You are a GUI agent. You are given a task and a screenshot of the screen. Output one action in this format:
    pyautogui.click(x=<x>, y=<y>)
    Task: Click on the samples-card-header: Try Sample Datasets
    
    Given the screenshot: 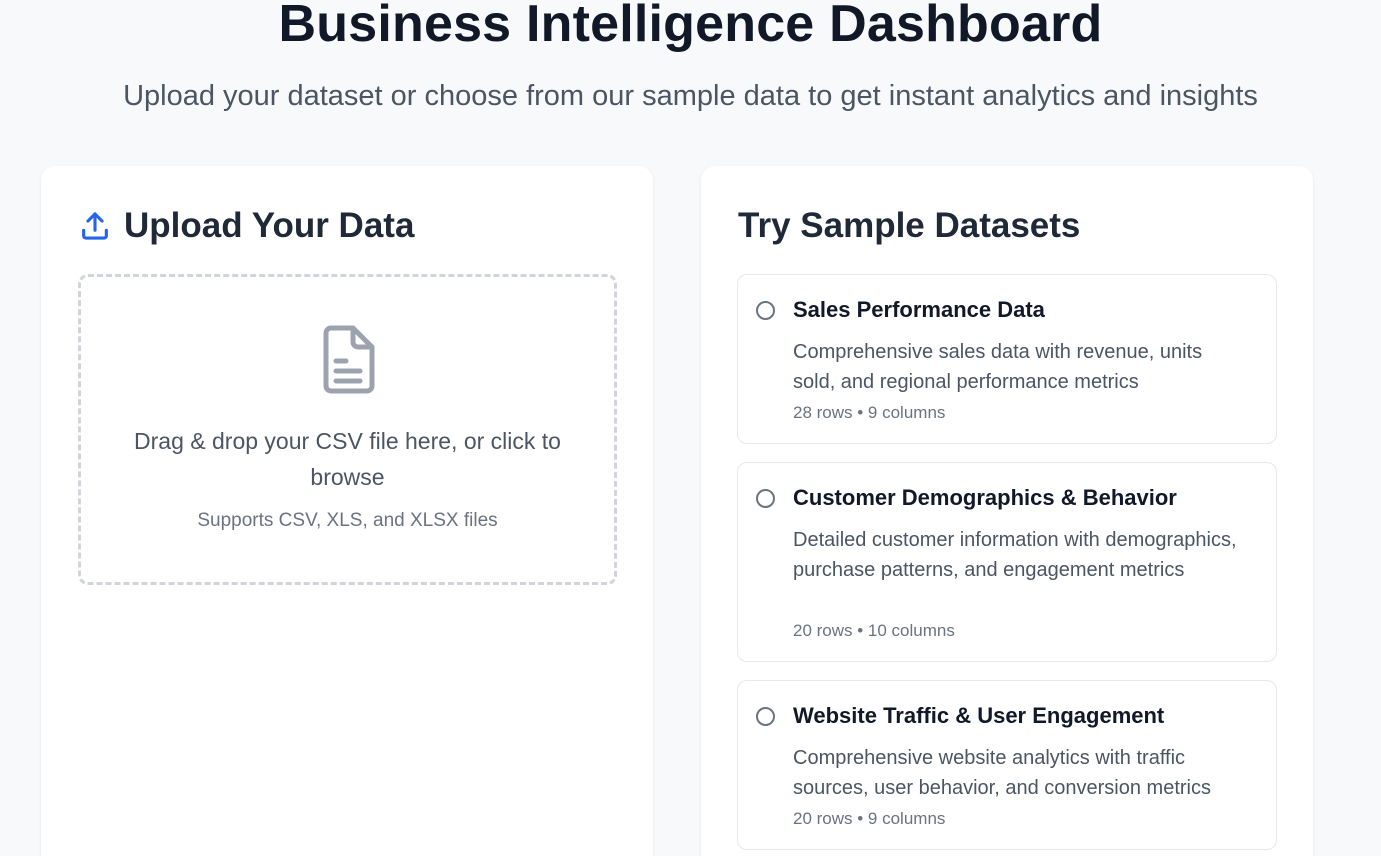 What is the action you would take?
    pyautogui.click(x=909, y=226)
    